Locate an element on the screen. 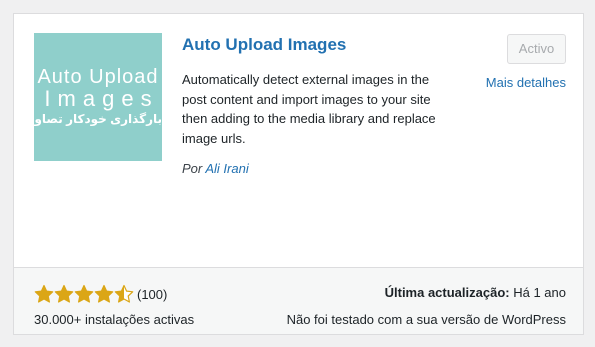 This screenshot has width=595, height=347. star-half-icon is located at coordinates (124, 293).